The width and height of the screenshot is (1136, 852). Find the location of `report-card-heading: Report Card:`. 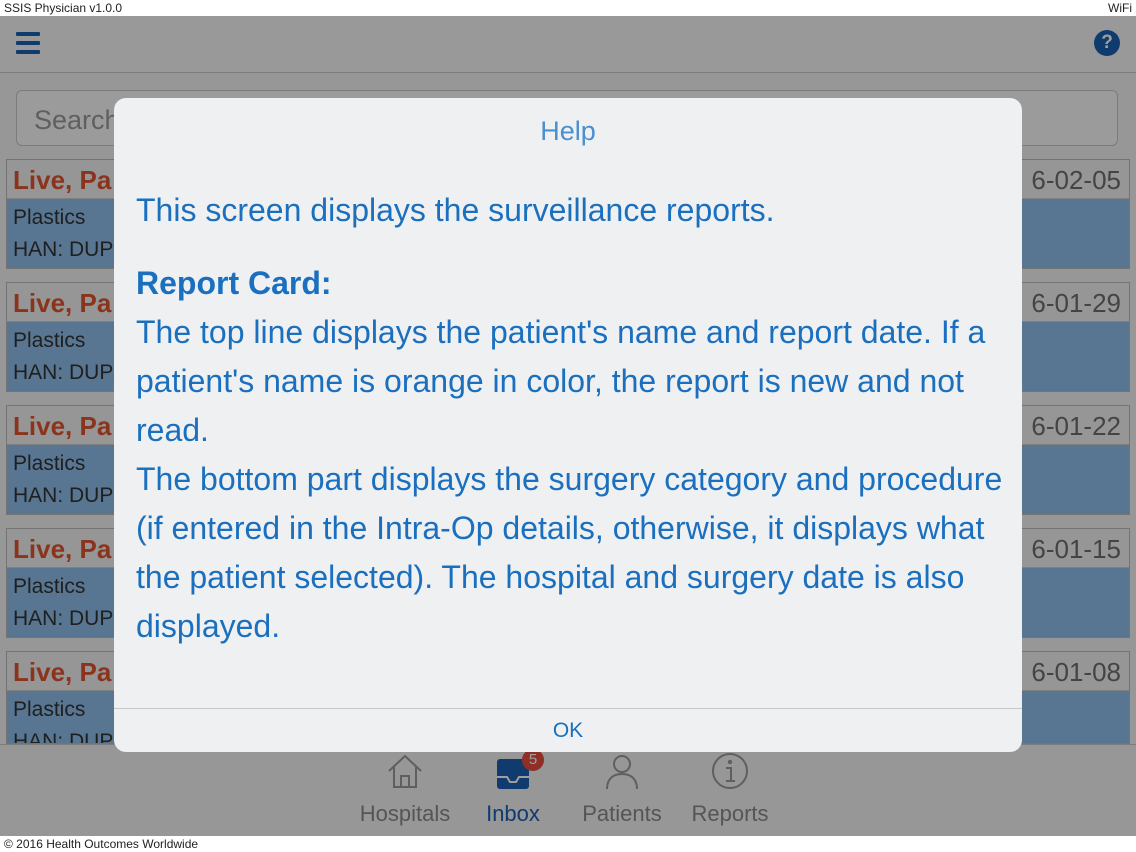

report-card-heading: Report Card: is located at coordinates (234, 283).